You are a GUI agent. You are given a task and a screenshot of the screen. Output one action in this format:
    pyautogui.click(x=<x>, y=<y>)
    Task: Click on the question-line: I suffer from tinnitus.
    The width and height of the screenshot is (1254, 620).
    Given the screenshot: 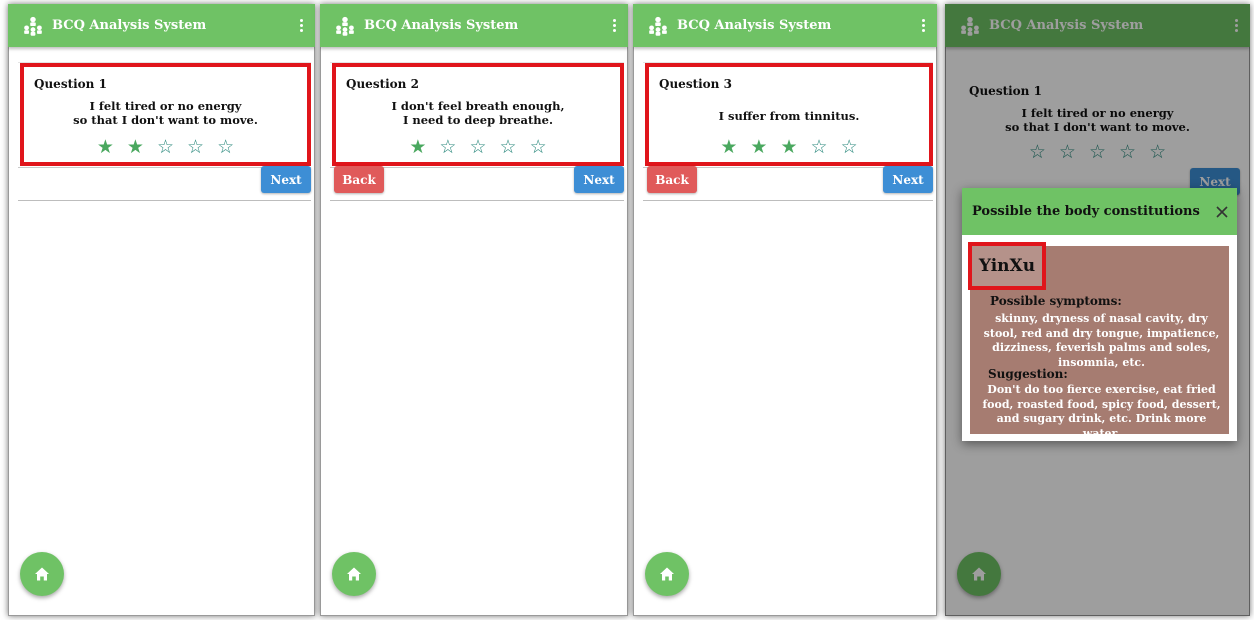 What is the action you would take?
    pyautogui.click(x=789, y=116)
    